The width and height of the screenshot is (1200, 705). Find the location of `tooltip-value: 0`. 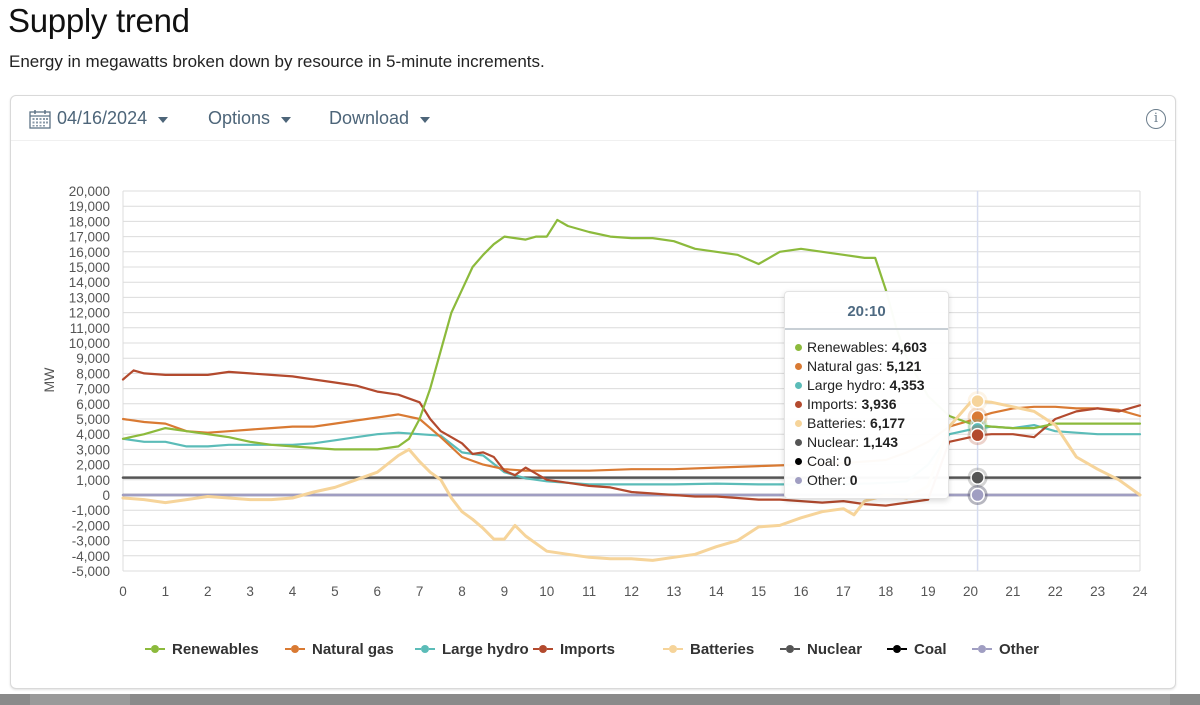

tooltip-value: 0 is located at coordinates (847, 461).